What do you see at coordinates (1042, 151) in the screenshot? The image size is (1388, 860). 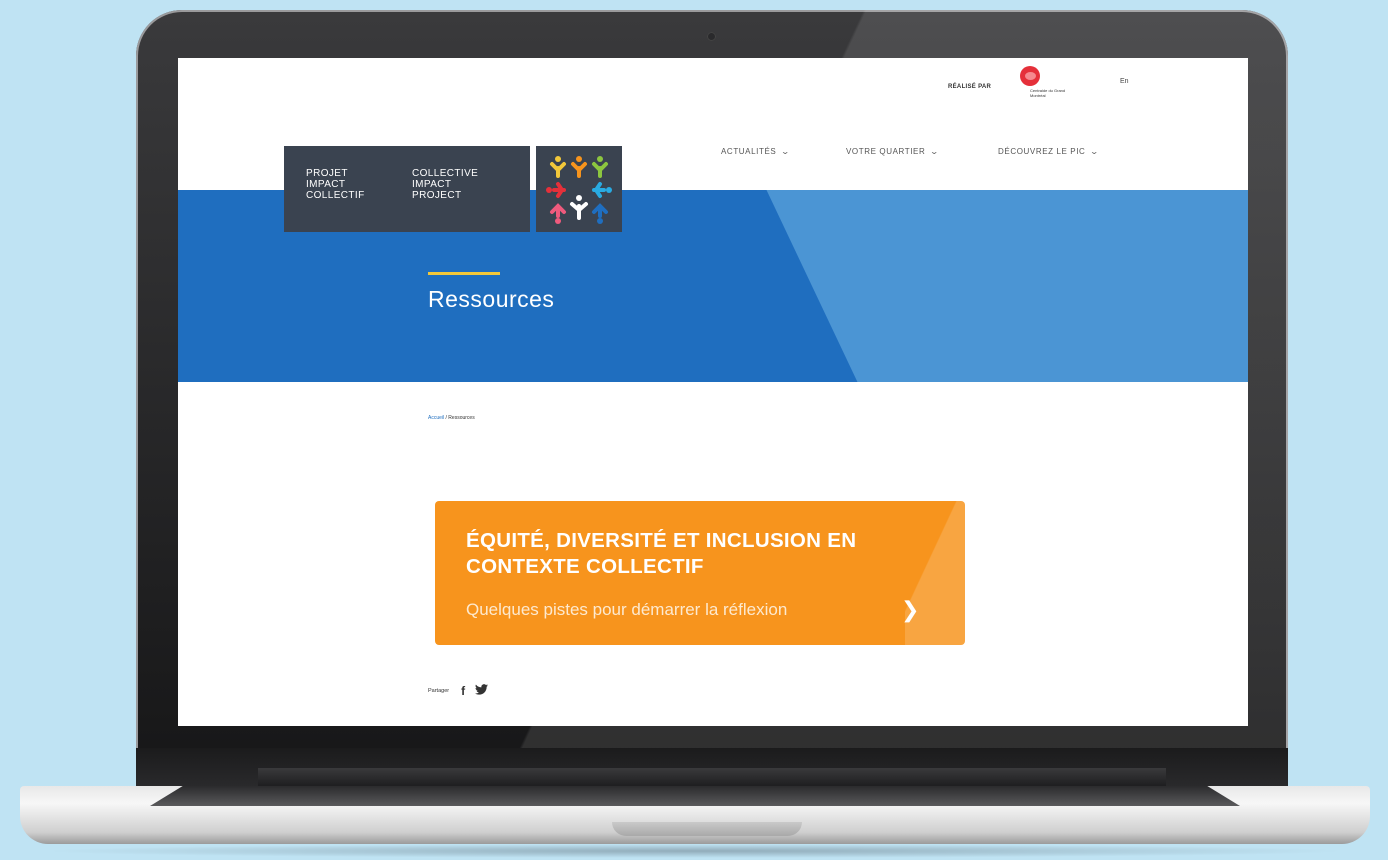 I see `nav-decouvrez-le-pic-label: DÉCOUVREZ LE PIC` at bounding box center [1042, 151].